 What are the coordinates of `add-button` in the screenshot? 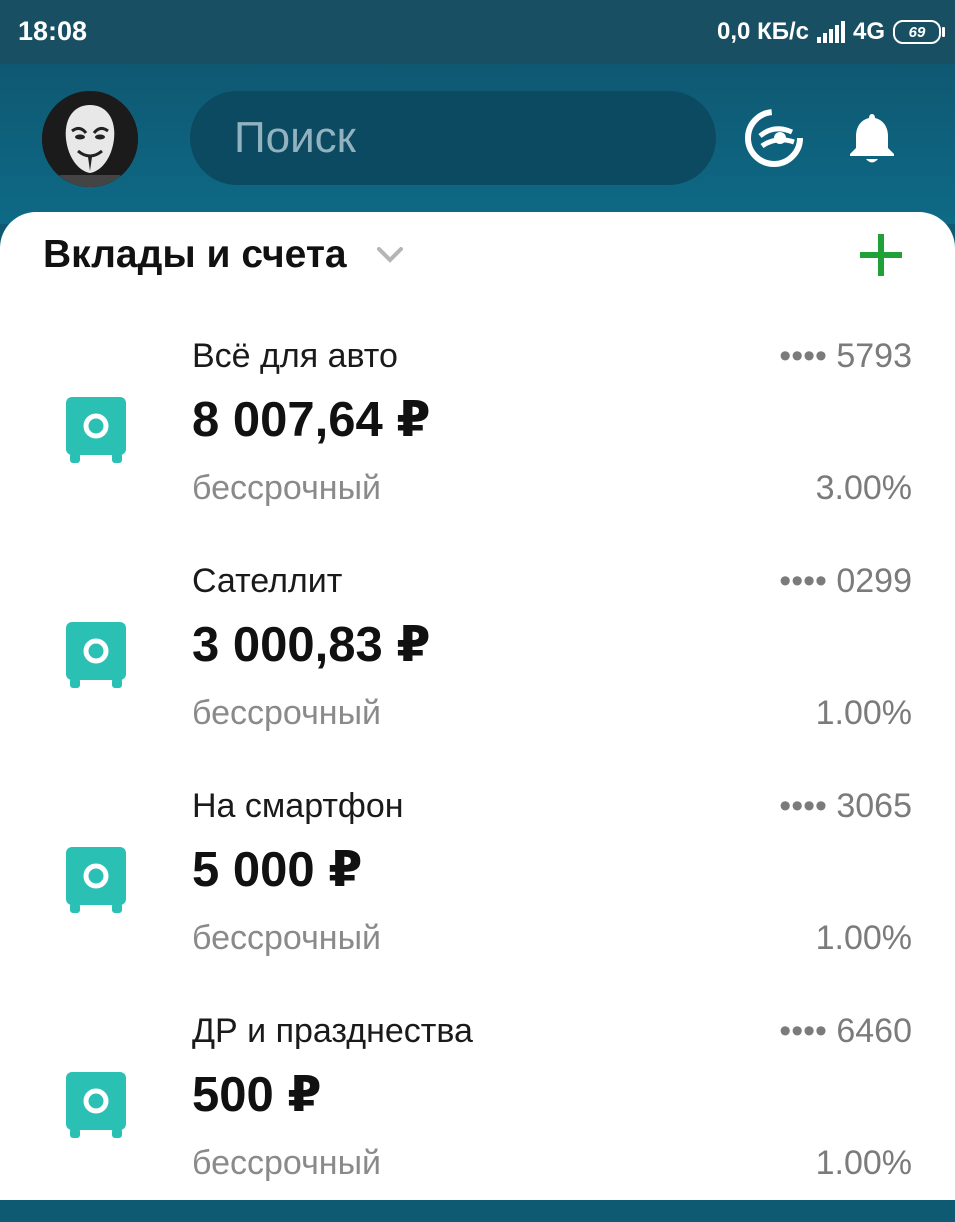 It's located at (881, 255).